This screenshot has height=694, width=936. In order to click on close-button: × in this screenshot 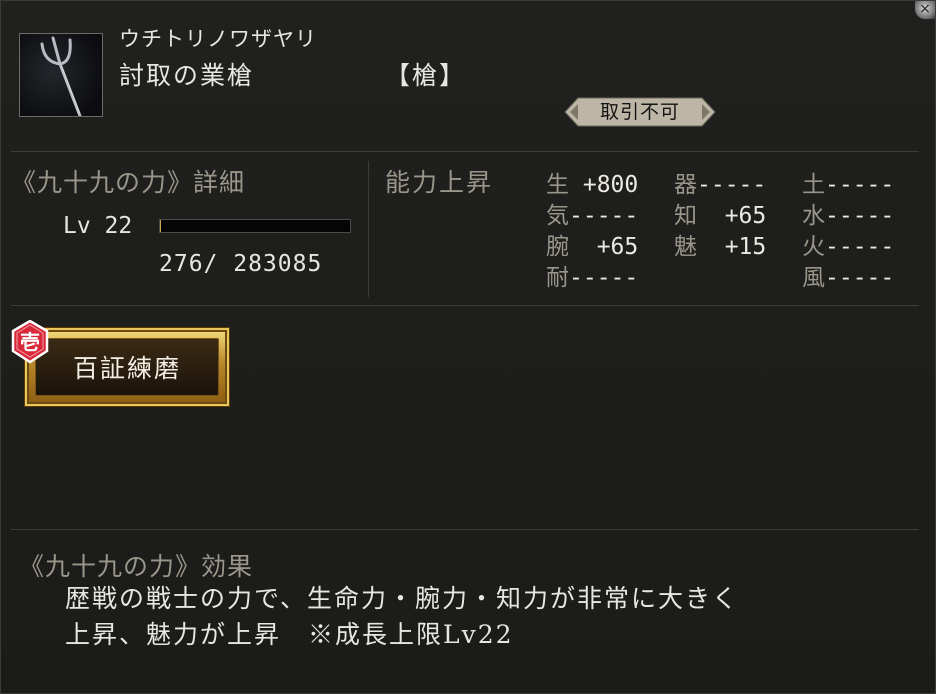, I will do `click(925, 10)`.